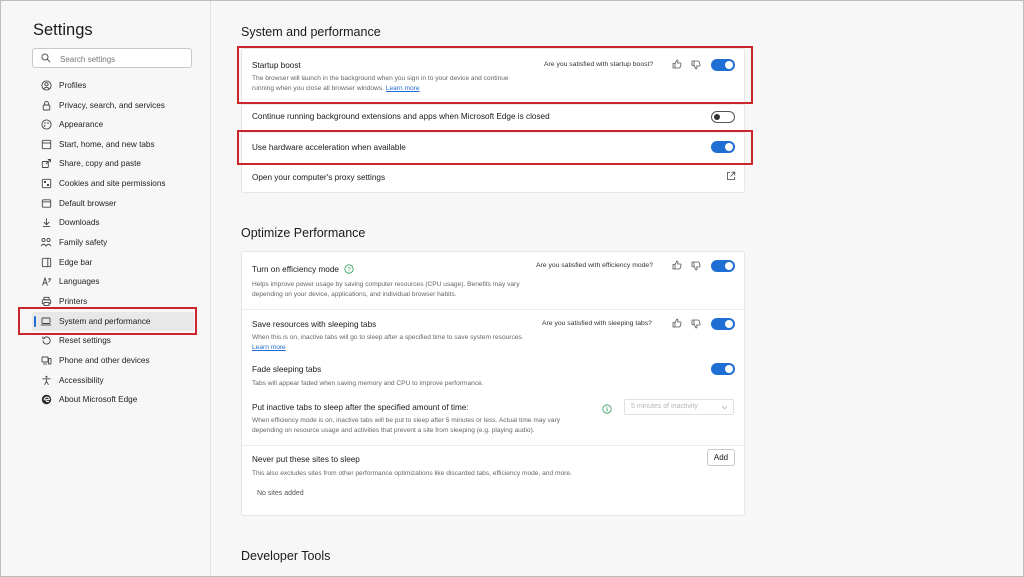 This screenshot has width=1024, height=577. I want to click on sidebar-item-label: Downloads, so click(79, 222).